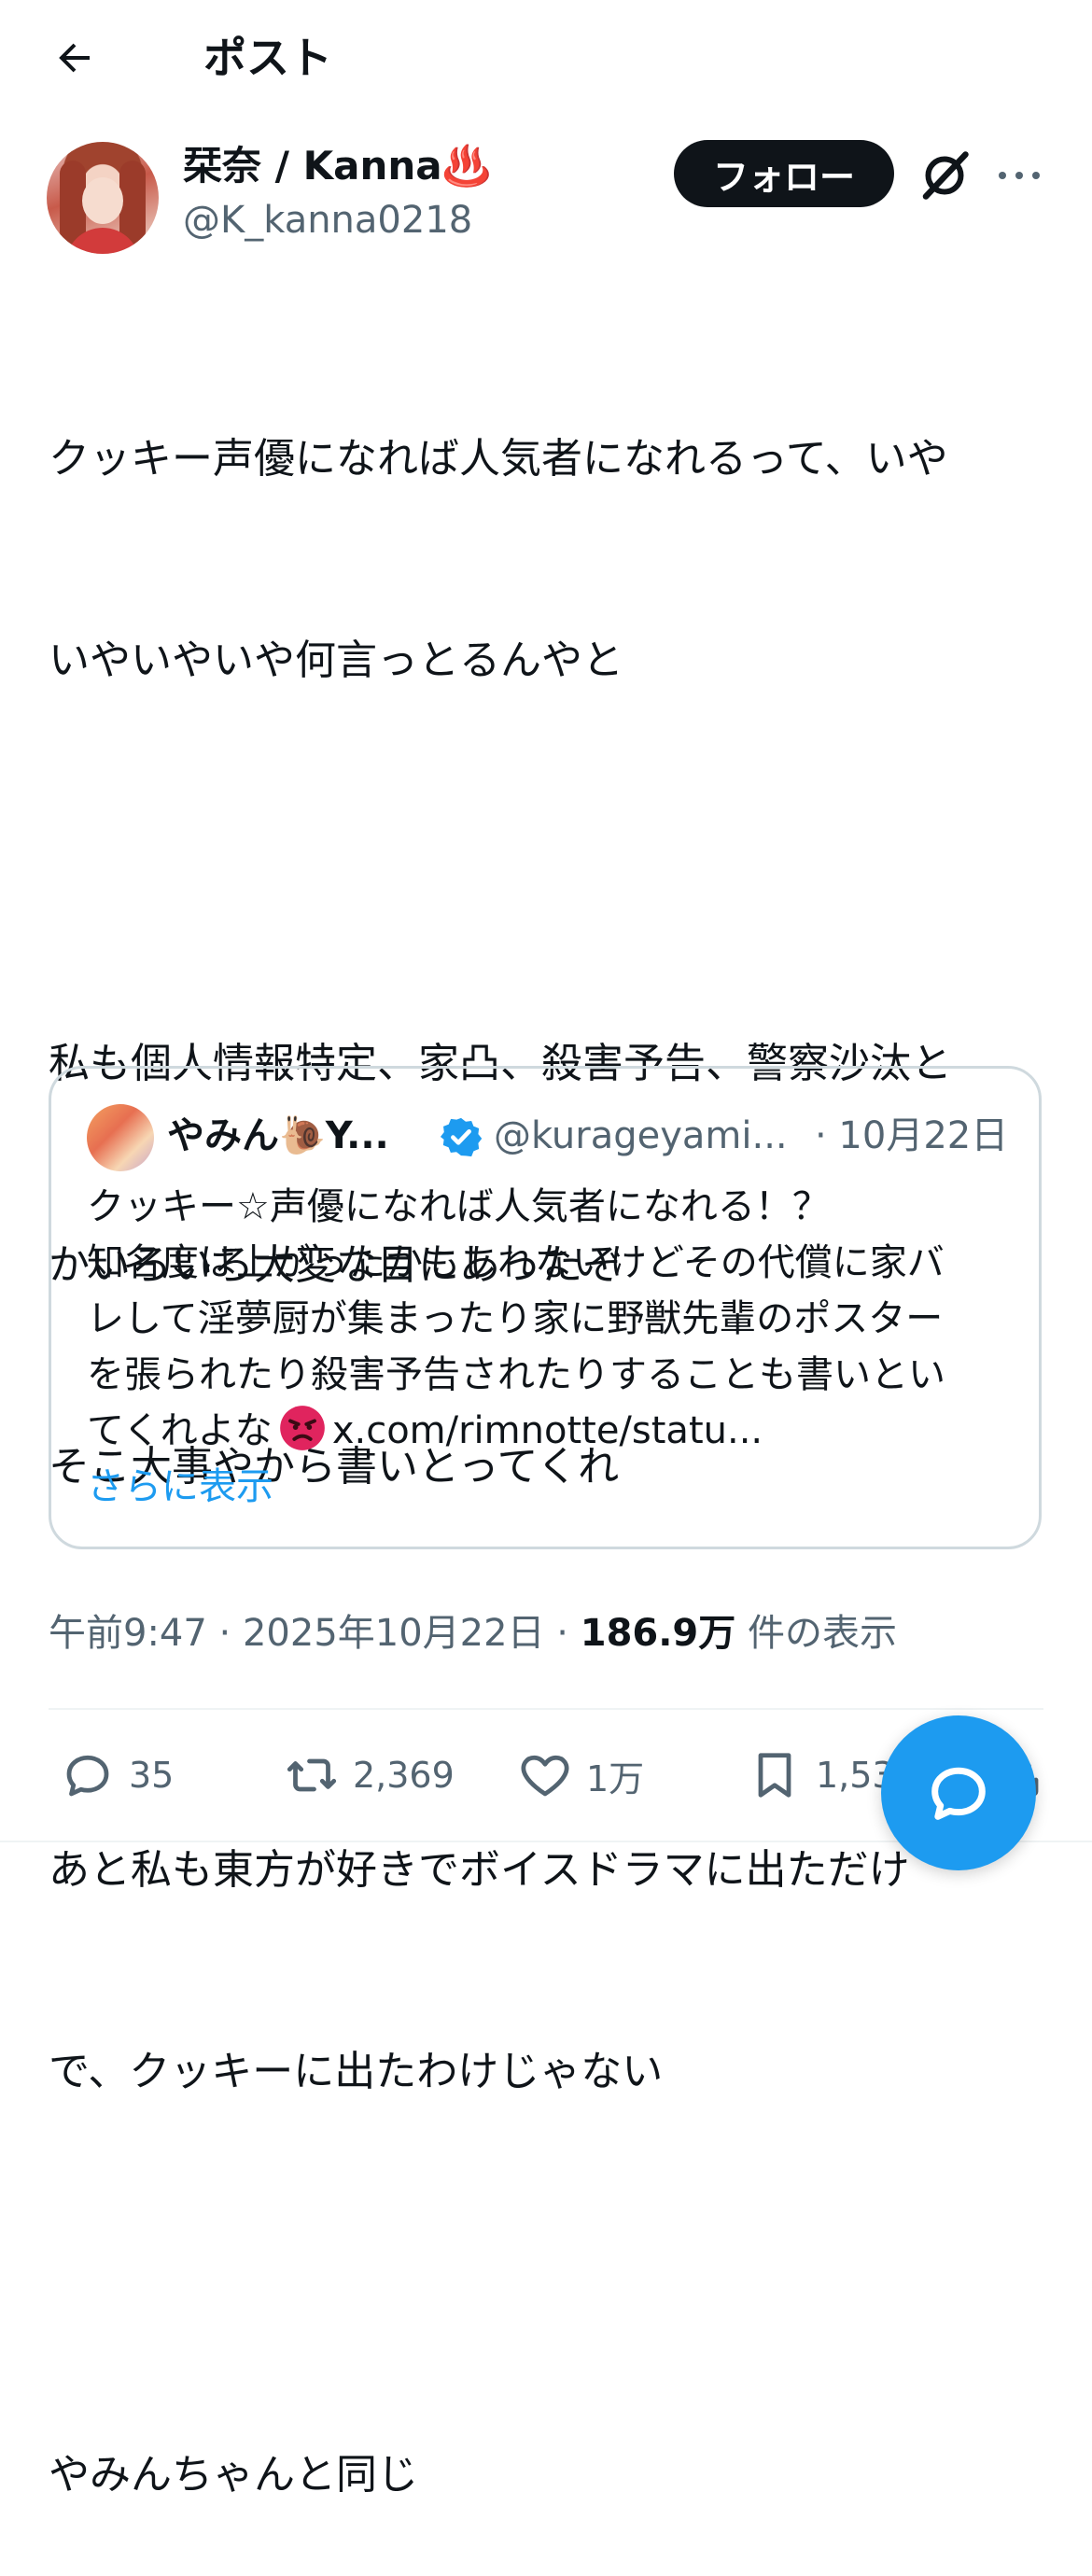 The width and height of the screenshot is (1092, 2576). What do you see at coordinates (546, 1709) in the screenshot?
I see `divider` at bounding box center [546, 1709].